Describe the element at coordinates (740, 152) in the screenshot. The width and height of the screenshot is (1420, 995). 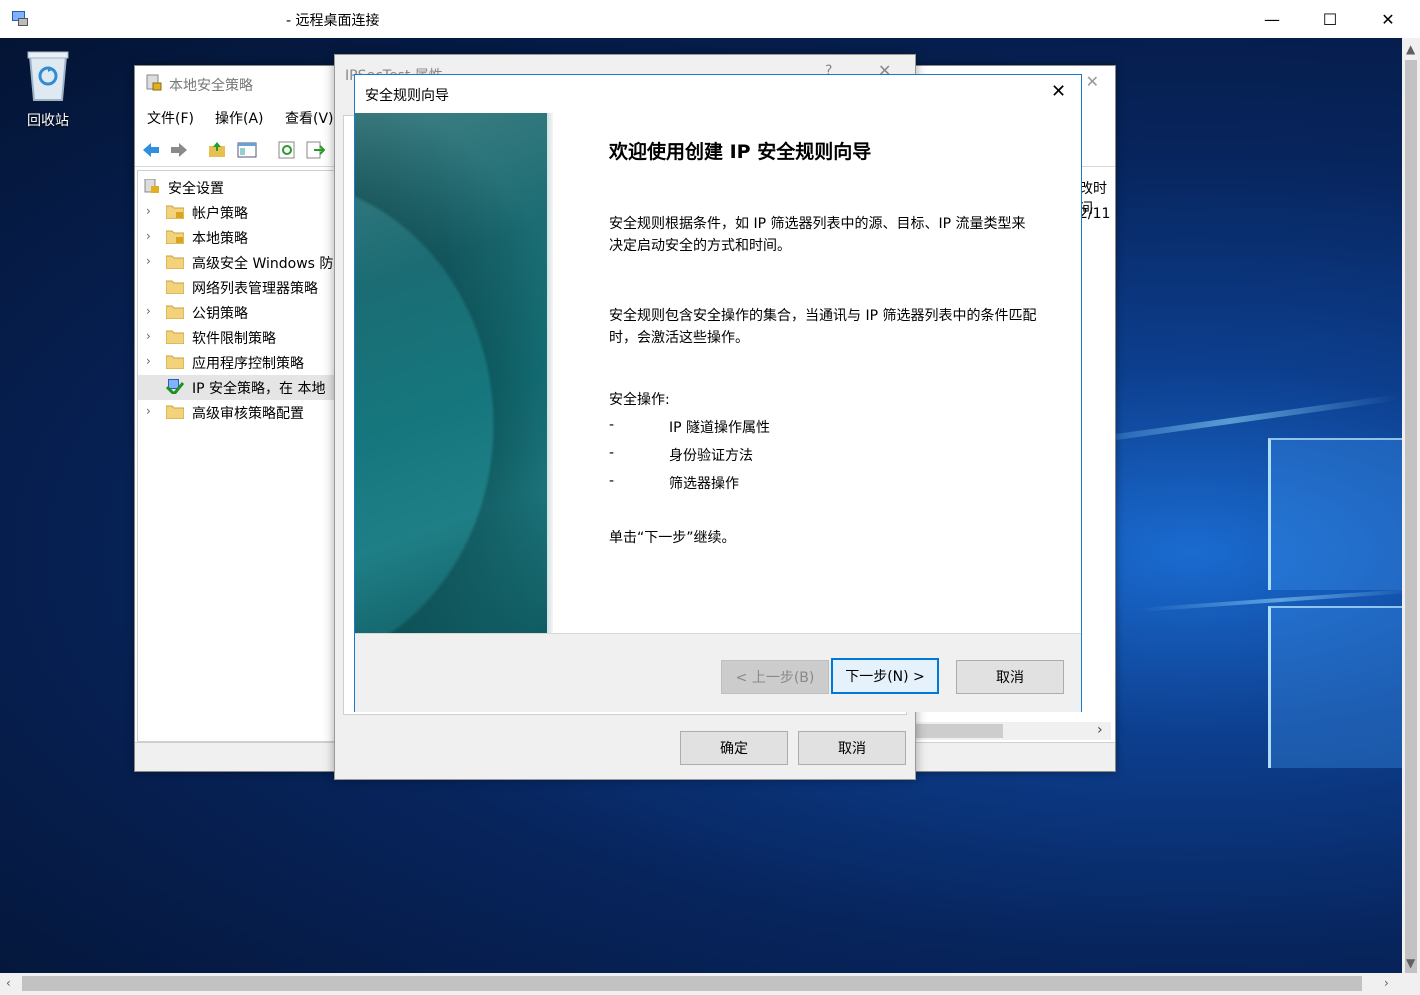
I see `wizard-heading: 欢迎使用创建 IP 安全规则向导` at that location.